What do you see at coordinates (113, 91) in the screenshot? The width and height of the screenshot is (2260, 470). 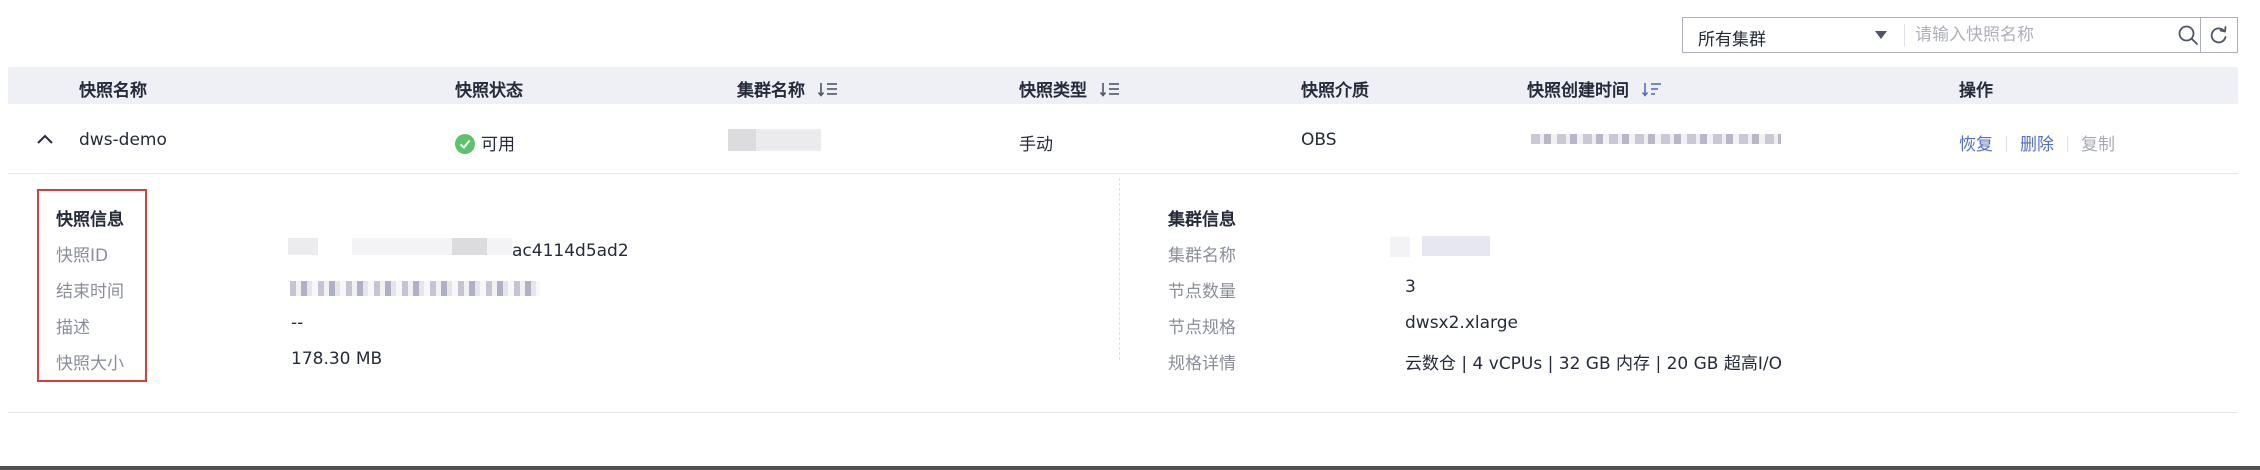 I see `column-header-label: 快照名称` at bounding box center [113, 91].